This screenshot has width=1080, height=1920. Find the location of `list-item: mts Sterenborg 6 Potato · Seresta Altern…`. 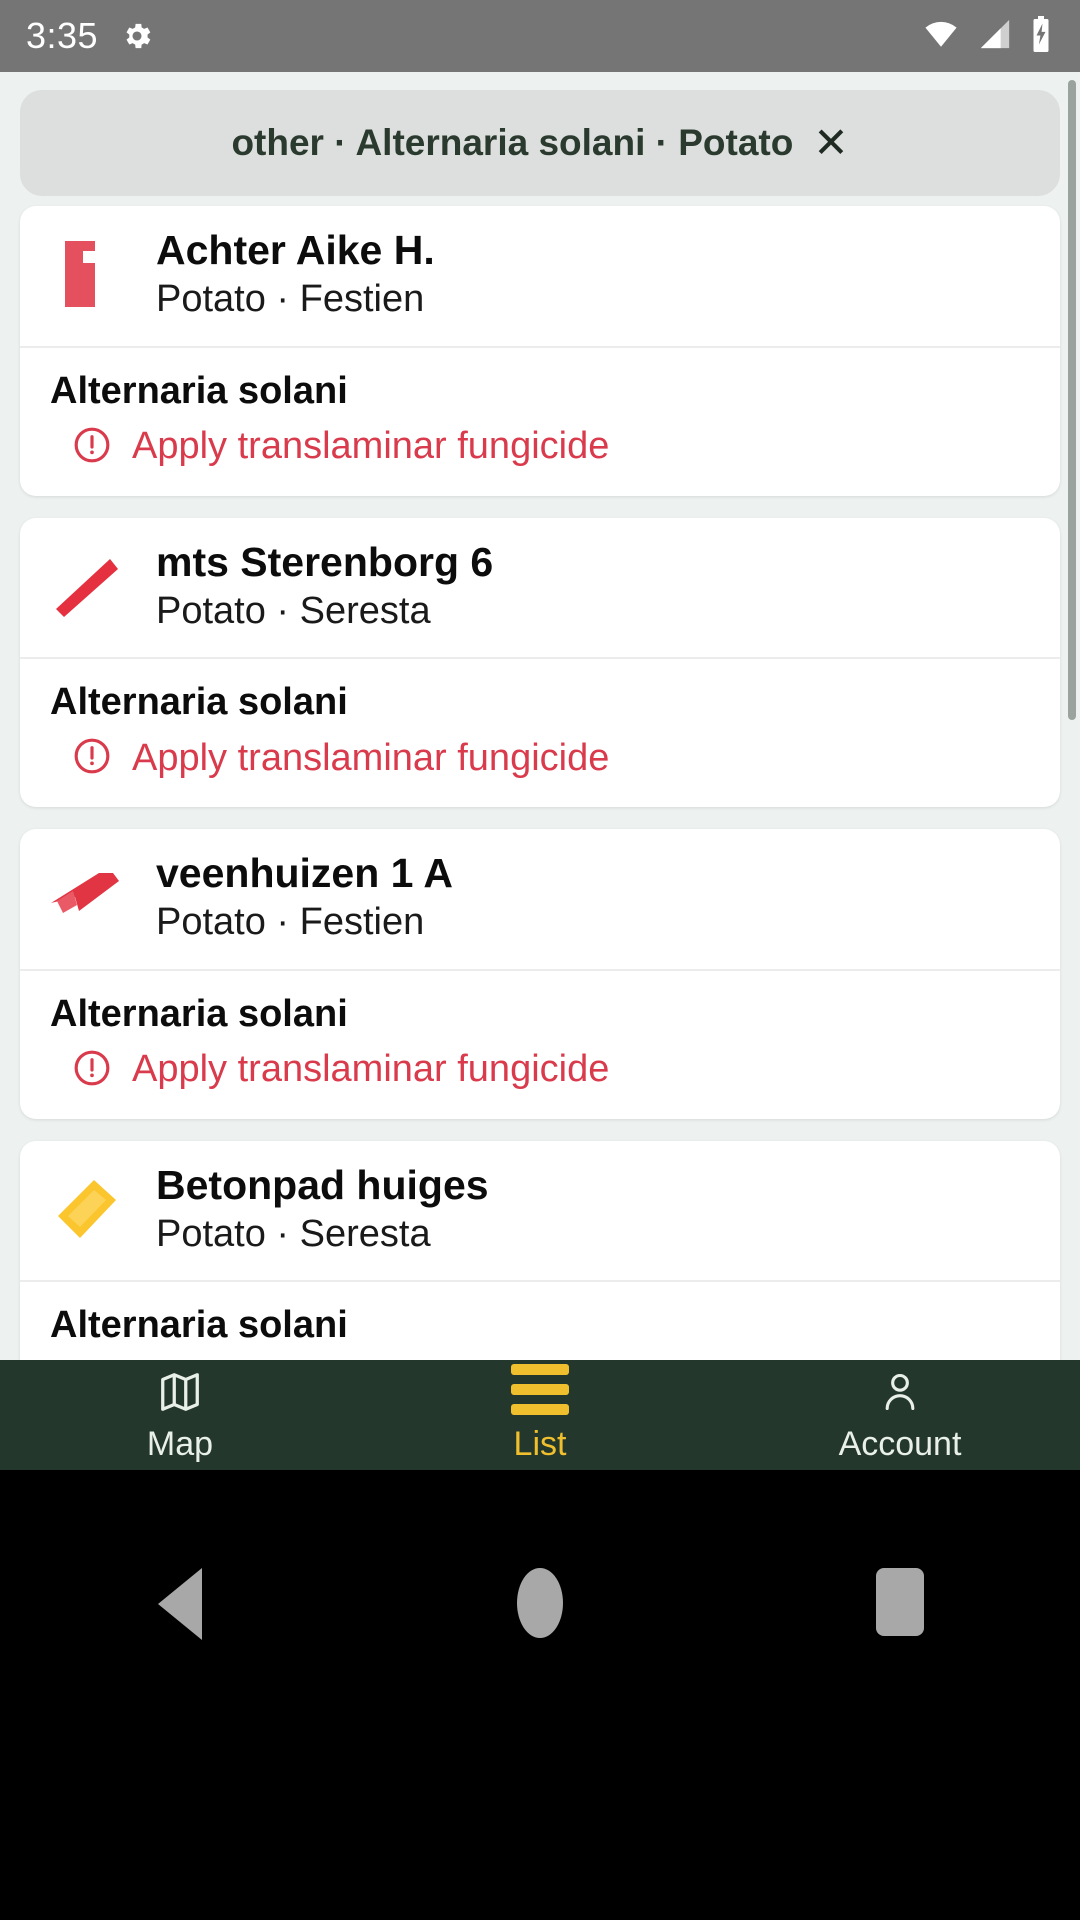

list-item: mts Sterenborg 6 Potato · Seresta Altern… is located at coordinates (540, 662).